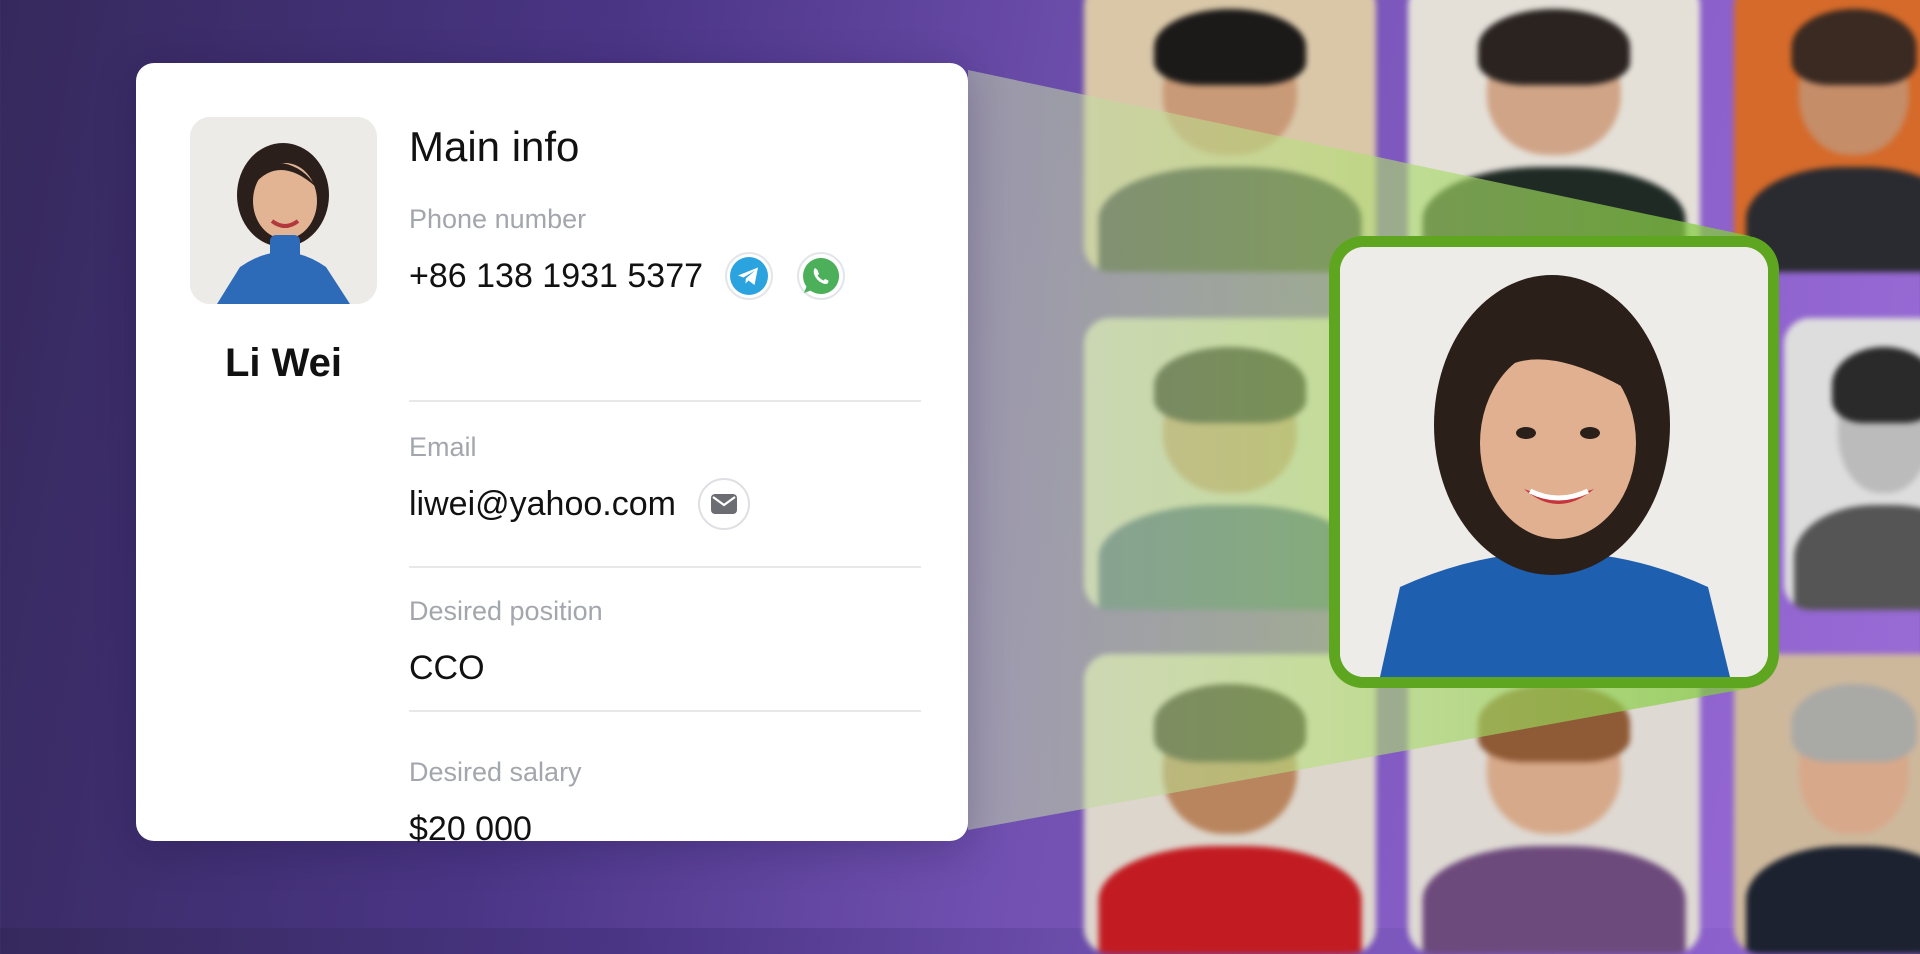  What do you see at coordinates (495, 772) in the screenshot?
I see `salary-label: Desired salary` at bounding box center [495, 772].